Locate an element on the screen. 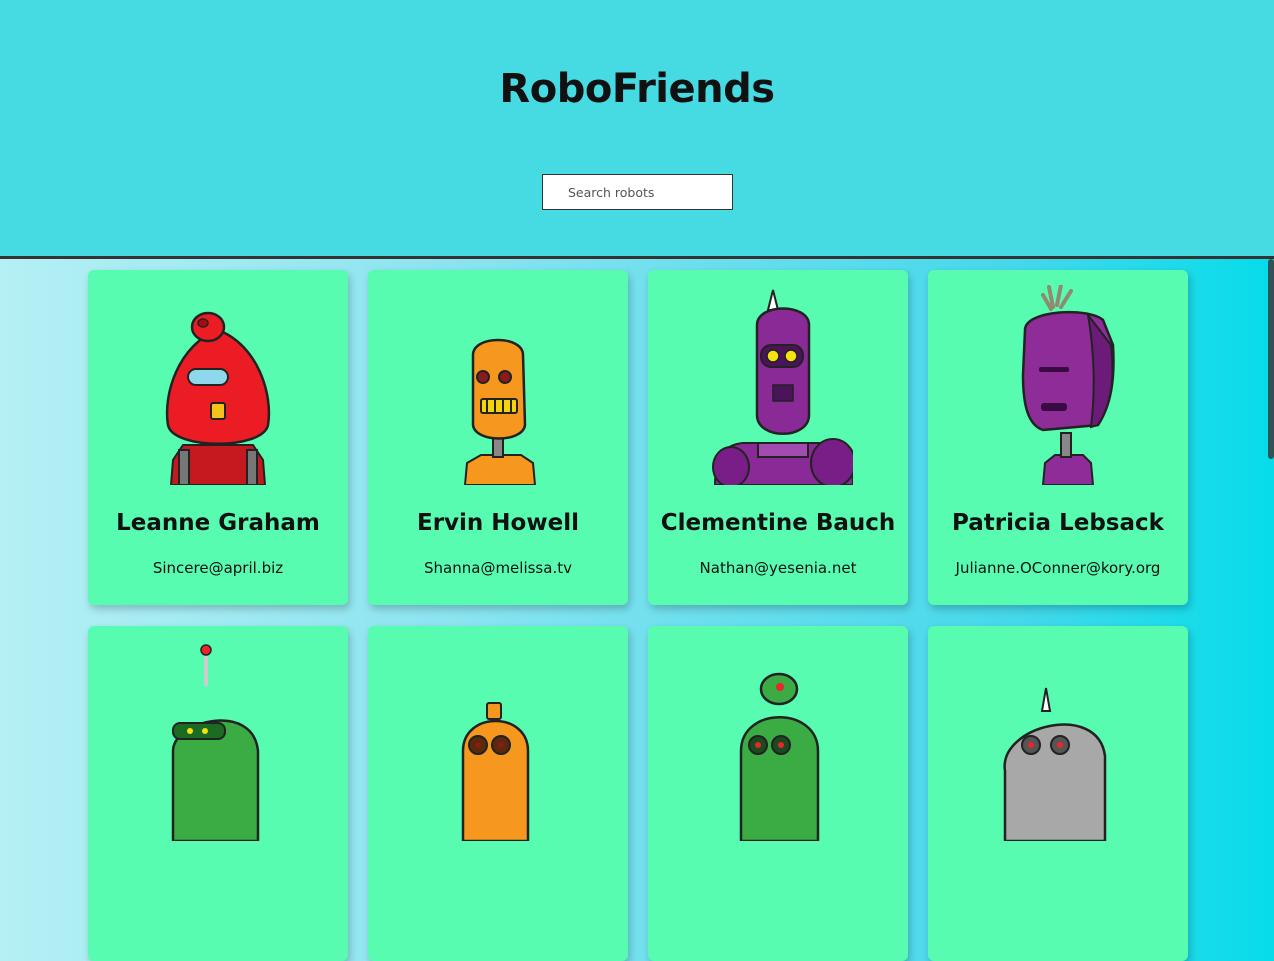  scrollbar is located at coordinates (1271, 359).